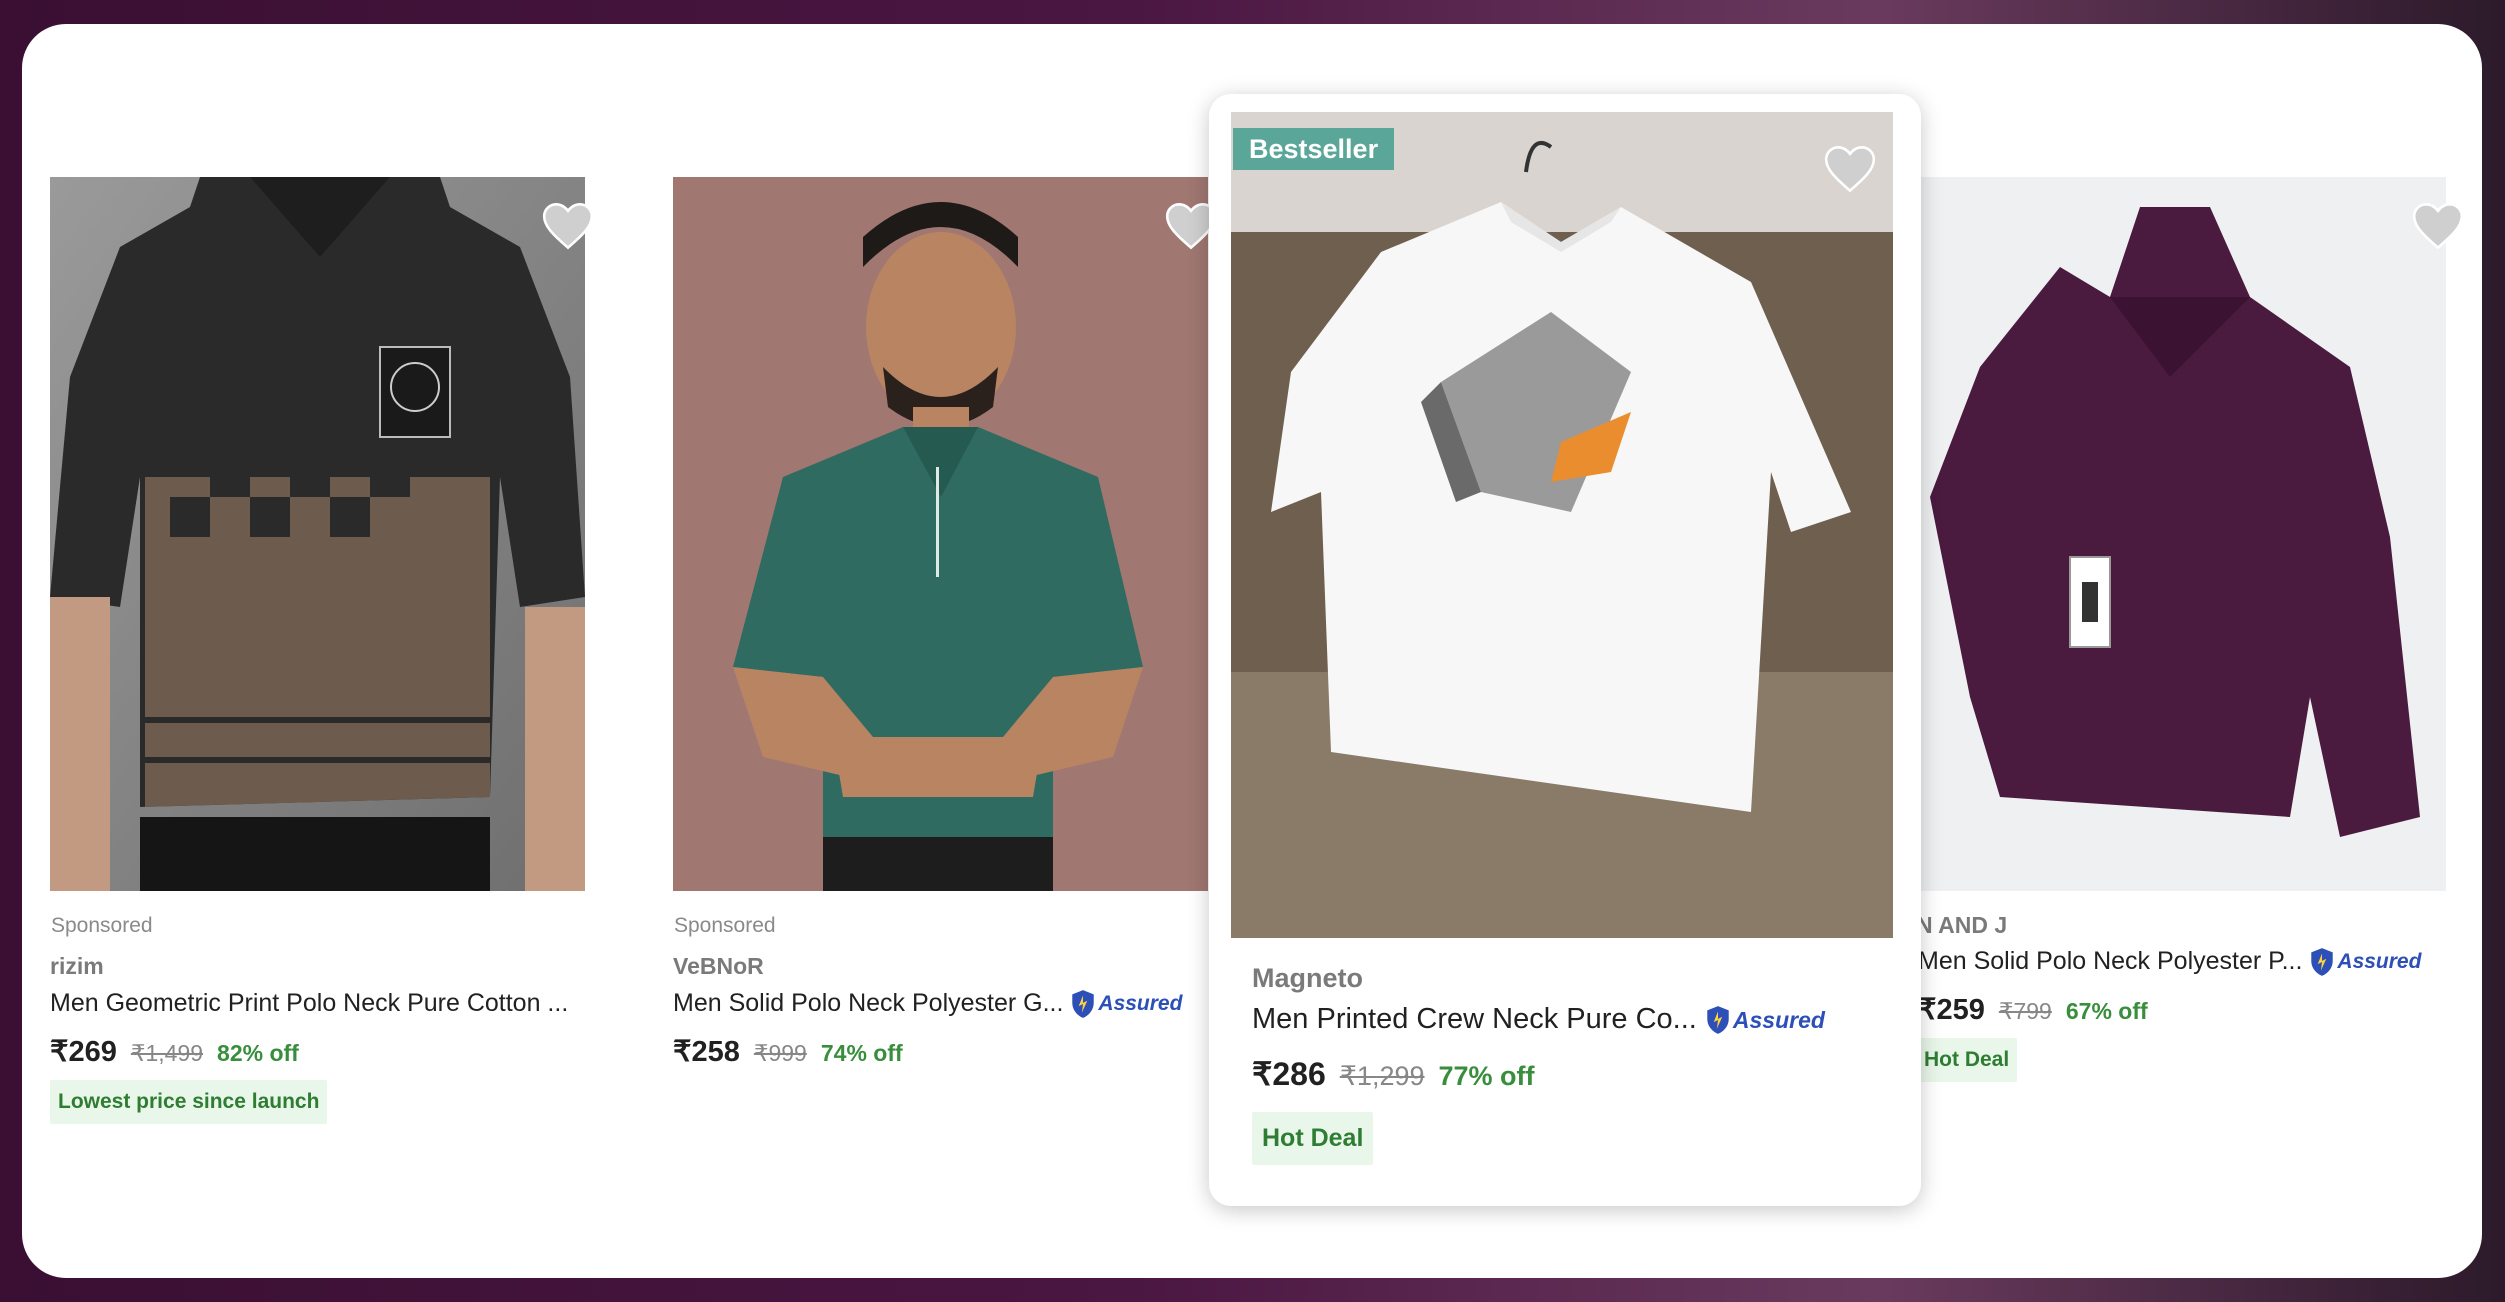 The image size is (2505, 1302). I want to click on price-row: ₹259 ₹799 67% off, so click(2033, 1009).